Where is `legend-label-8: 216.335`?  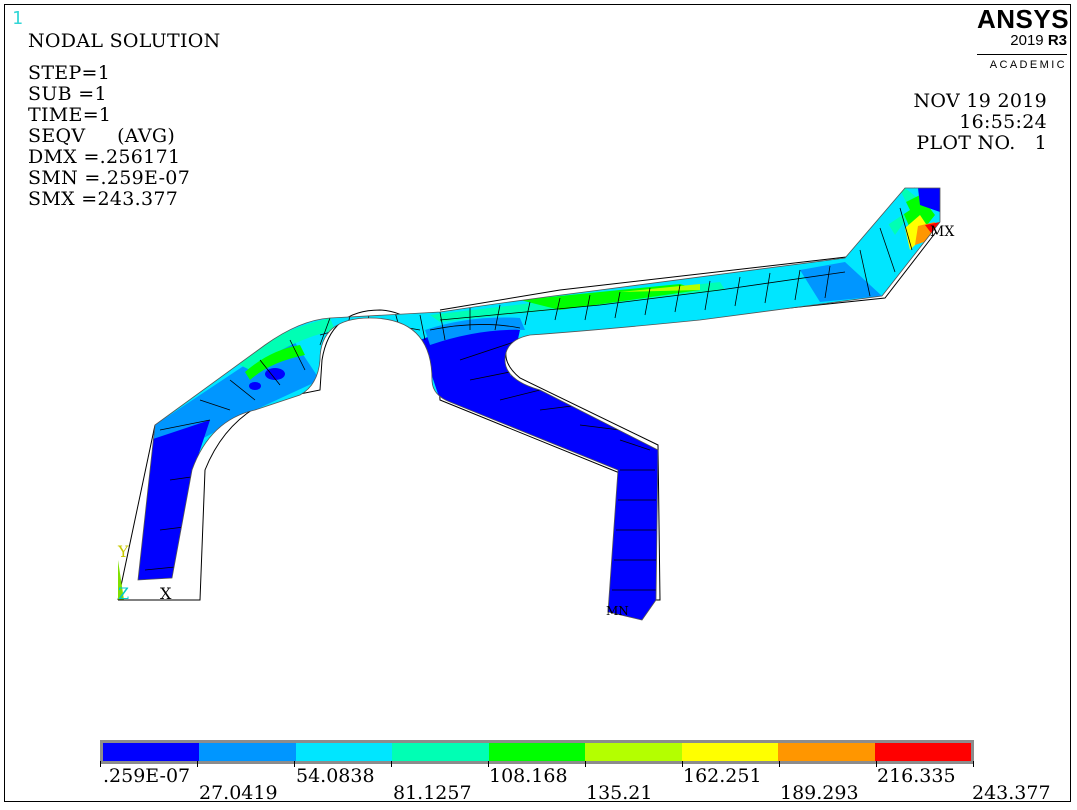
legend-label-8: 216.335 is located at coordinates (916, 776).